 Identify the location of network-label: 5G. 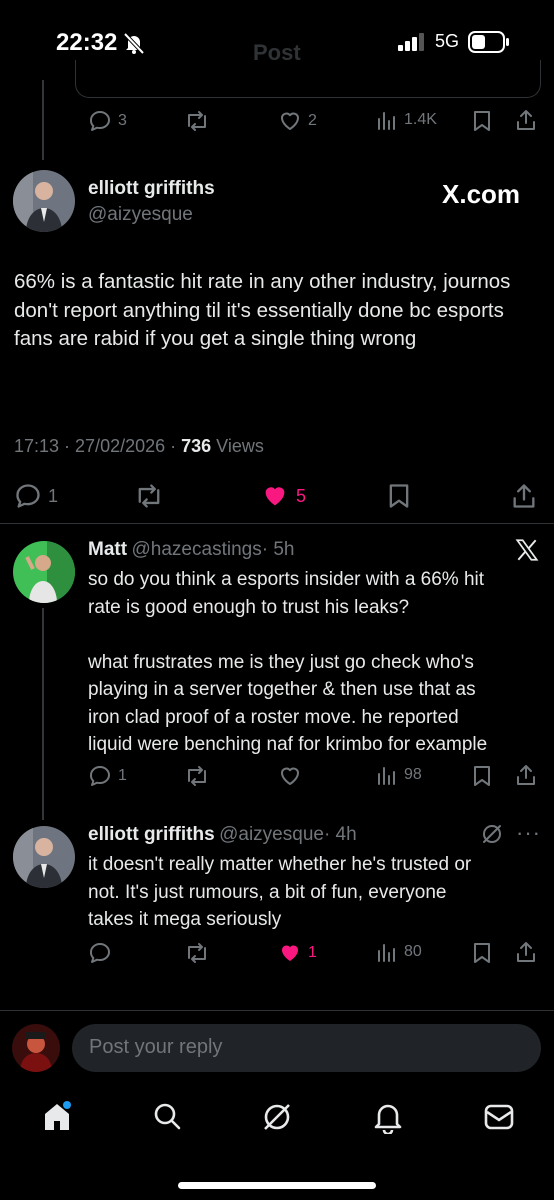
(447, 41).